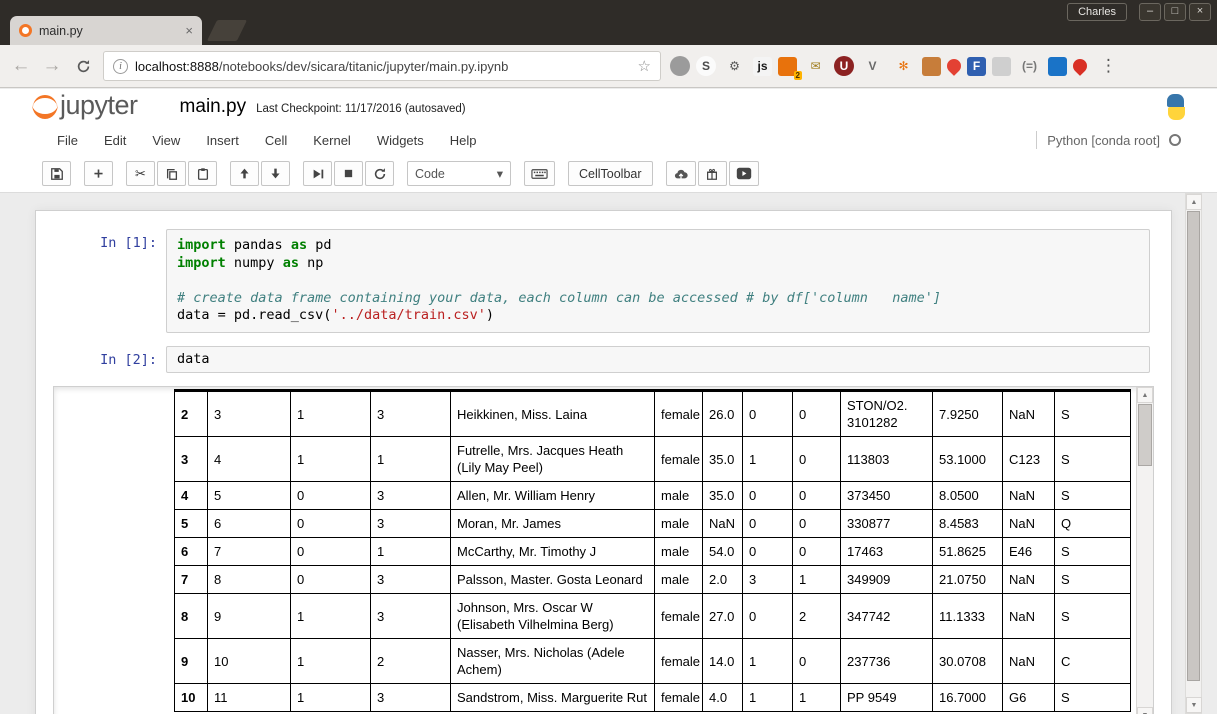 Image resolution: width=1217 pixels, height=714 pixels. Describe the element at coordinates (712, 173) in the screenshot. I see `gift-button` at that location.